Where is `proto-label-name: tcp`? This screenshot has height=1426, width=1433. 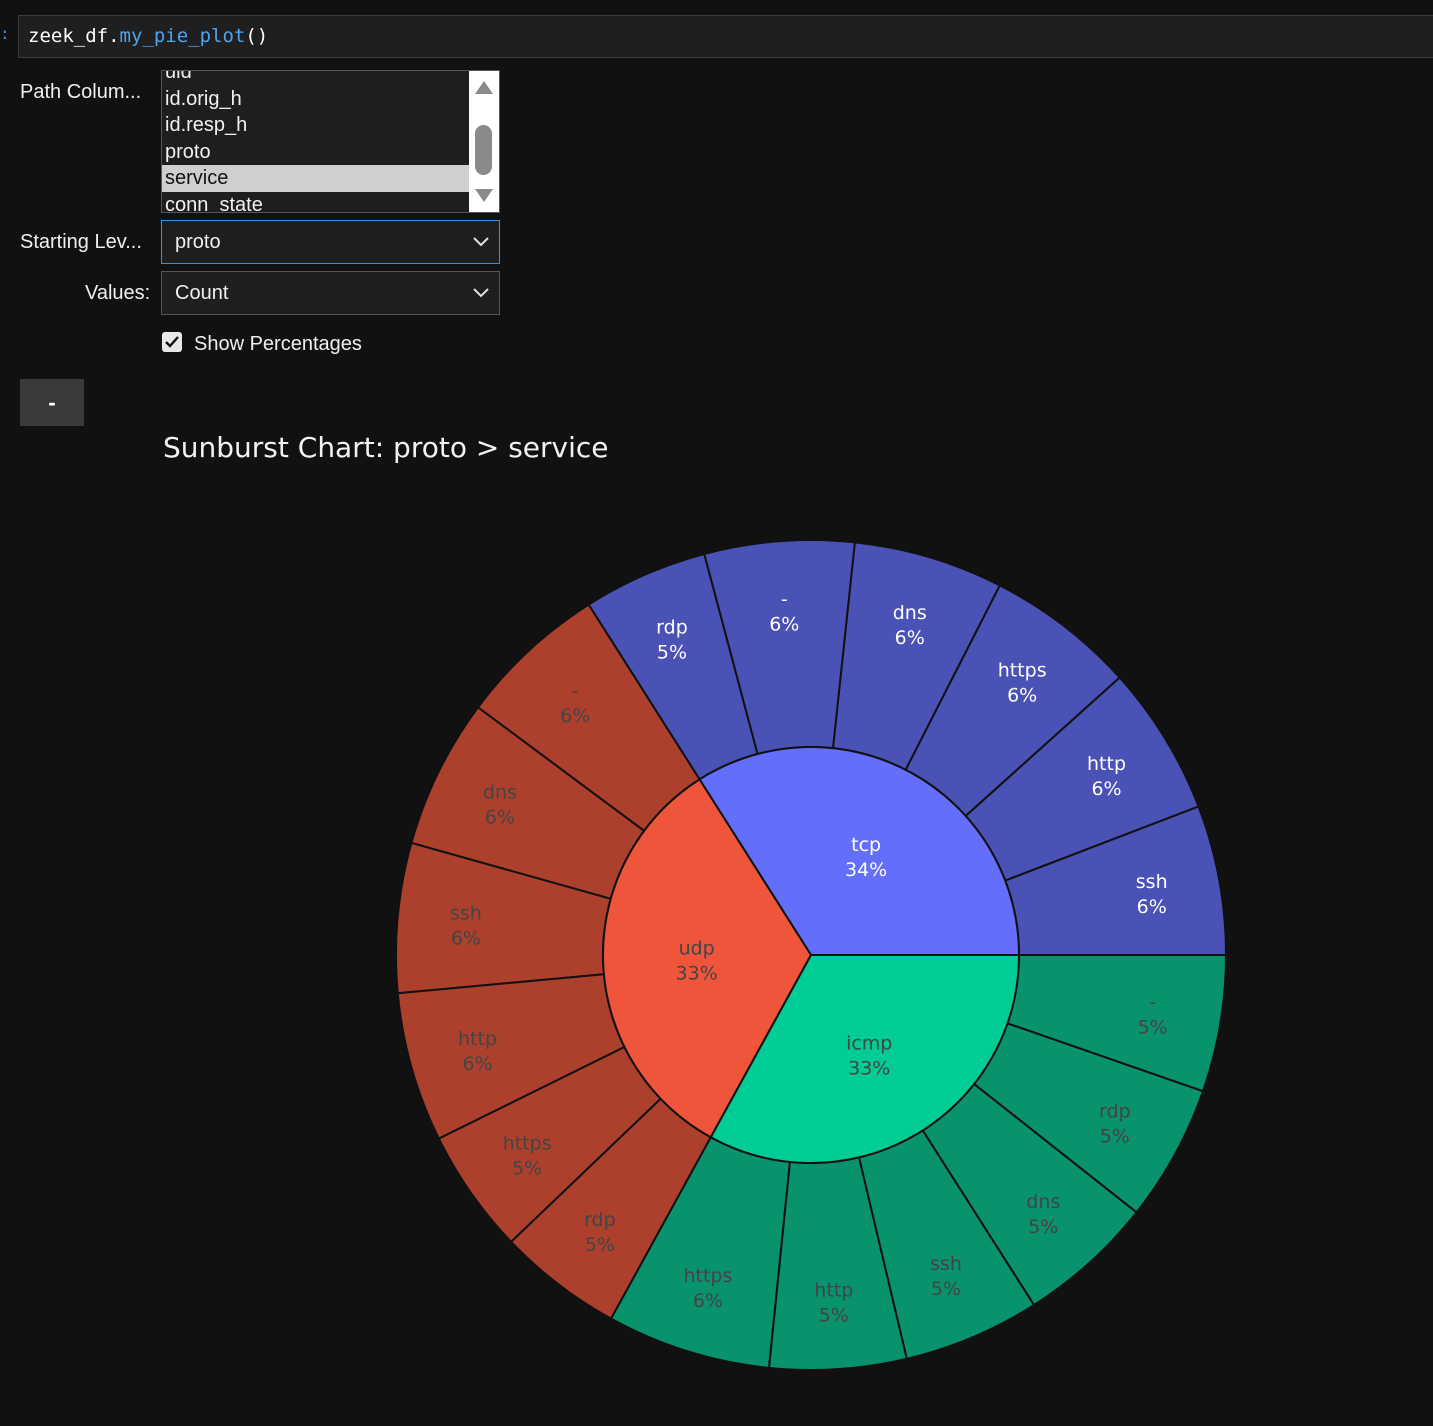
proto-label-name: tcp is located at coordinates (866, 845).